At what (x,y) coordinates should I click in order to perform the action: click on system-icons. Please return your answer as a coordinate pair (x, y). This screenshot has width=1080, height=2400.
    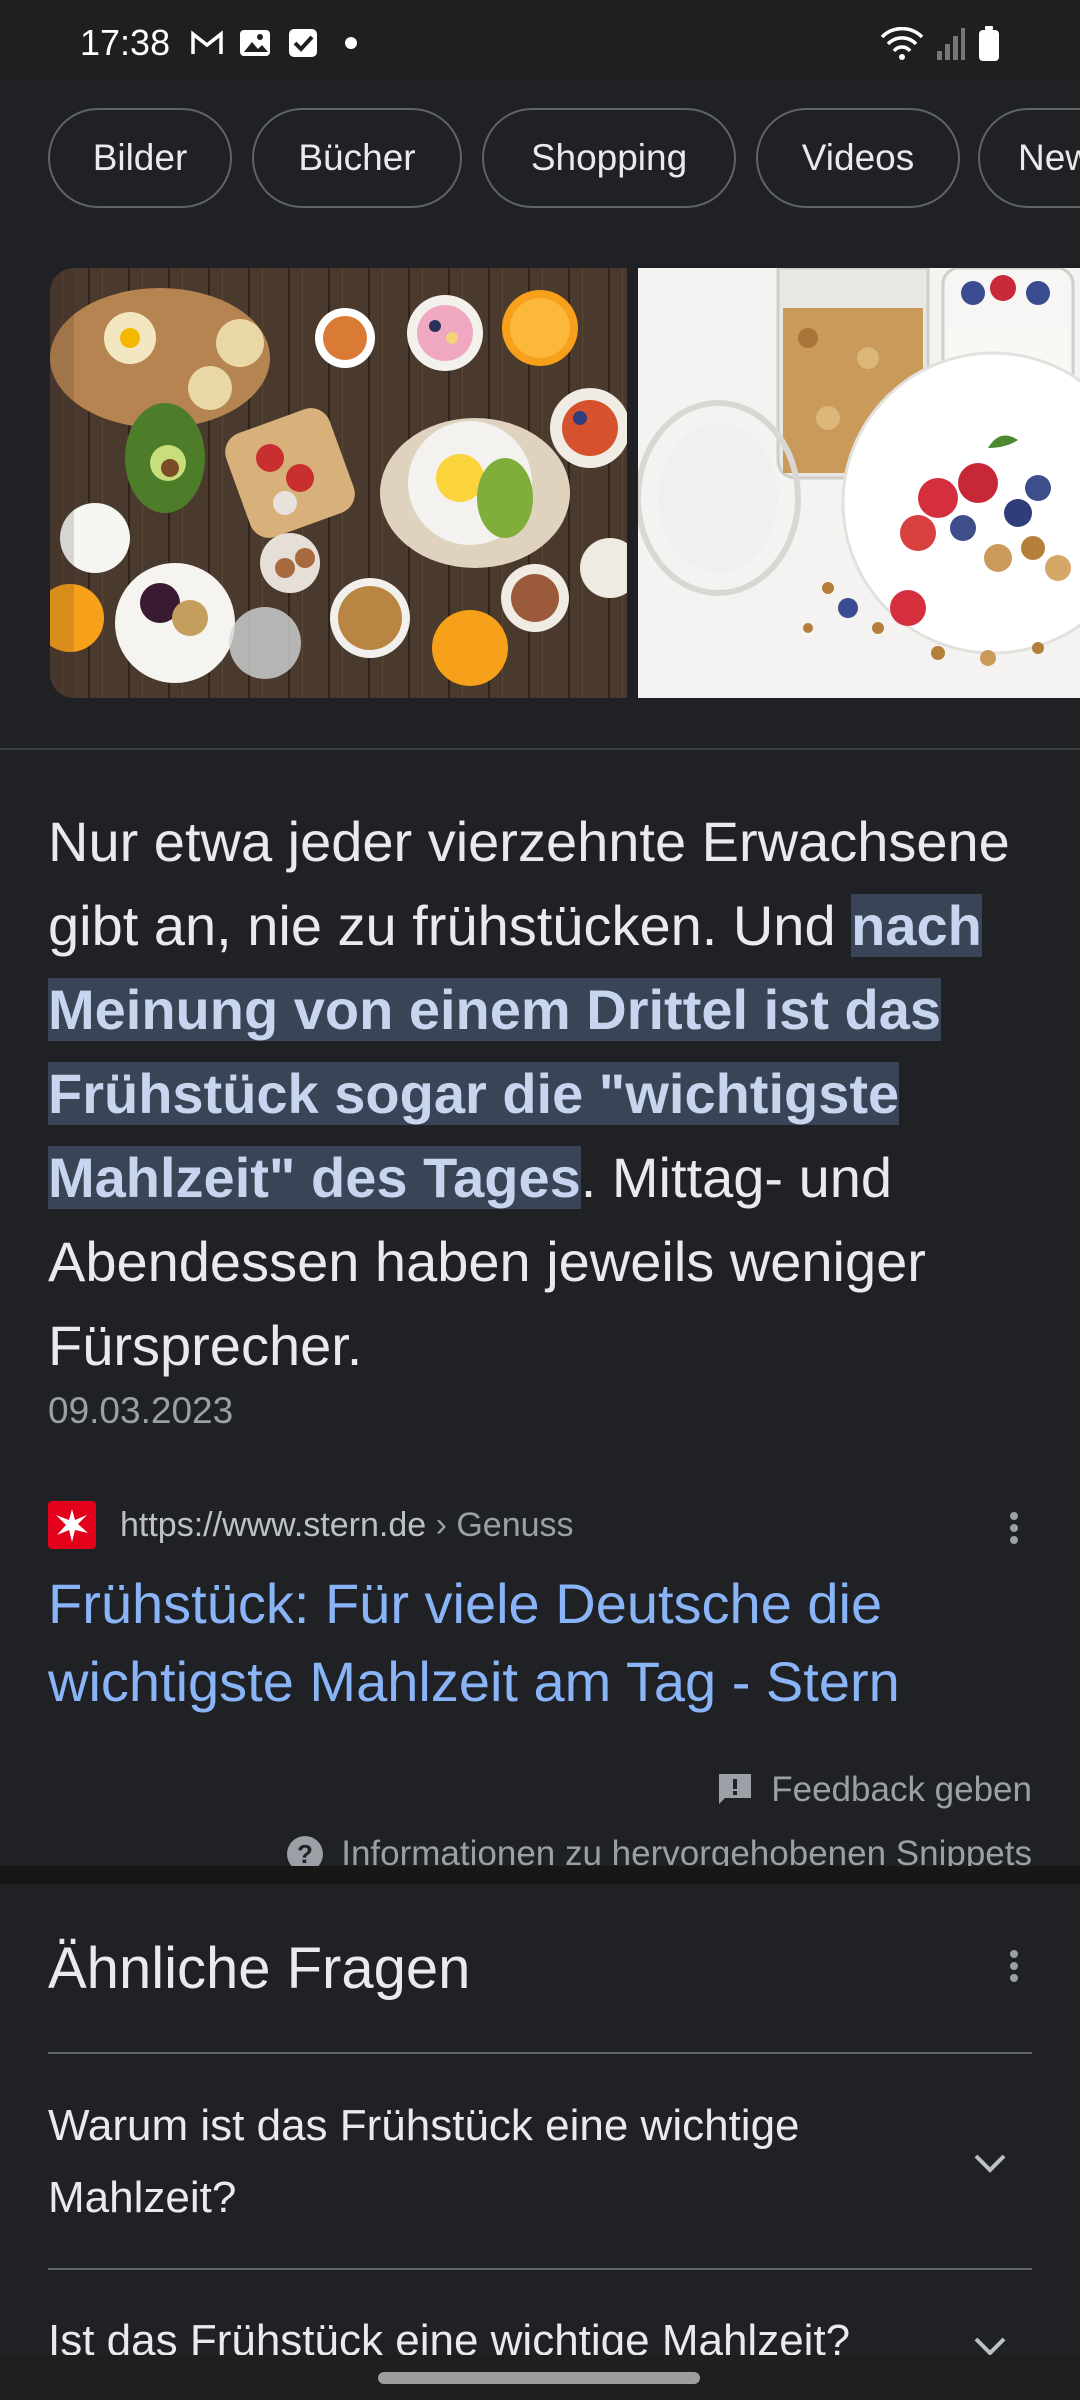
    Looking at the image, I should click on (940, 44).